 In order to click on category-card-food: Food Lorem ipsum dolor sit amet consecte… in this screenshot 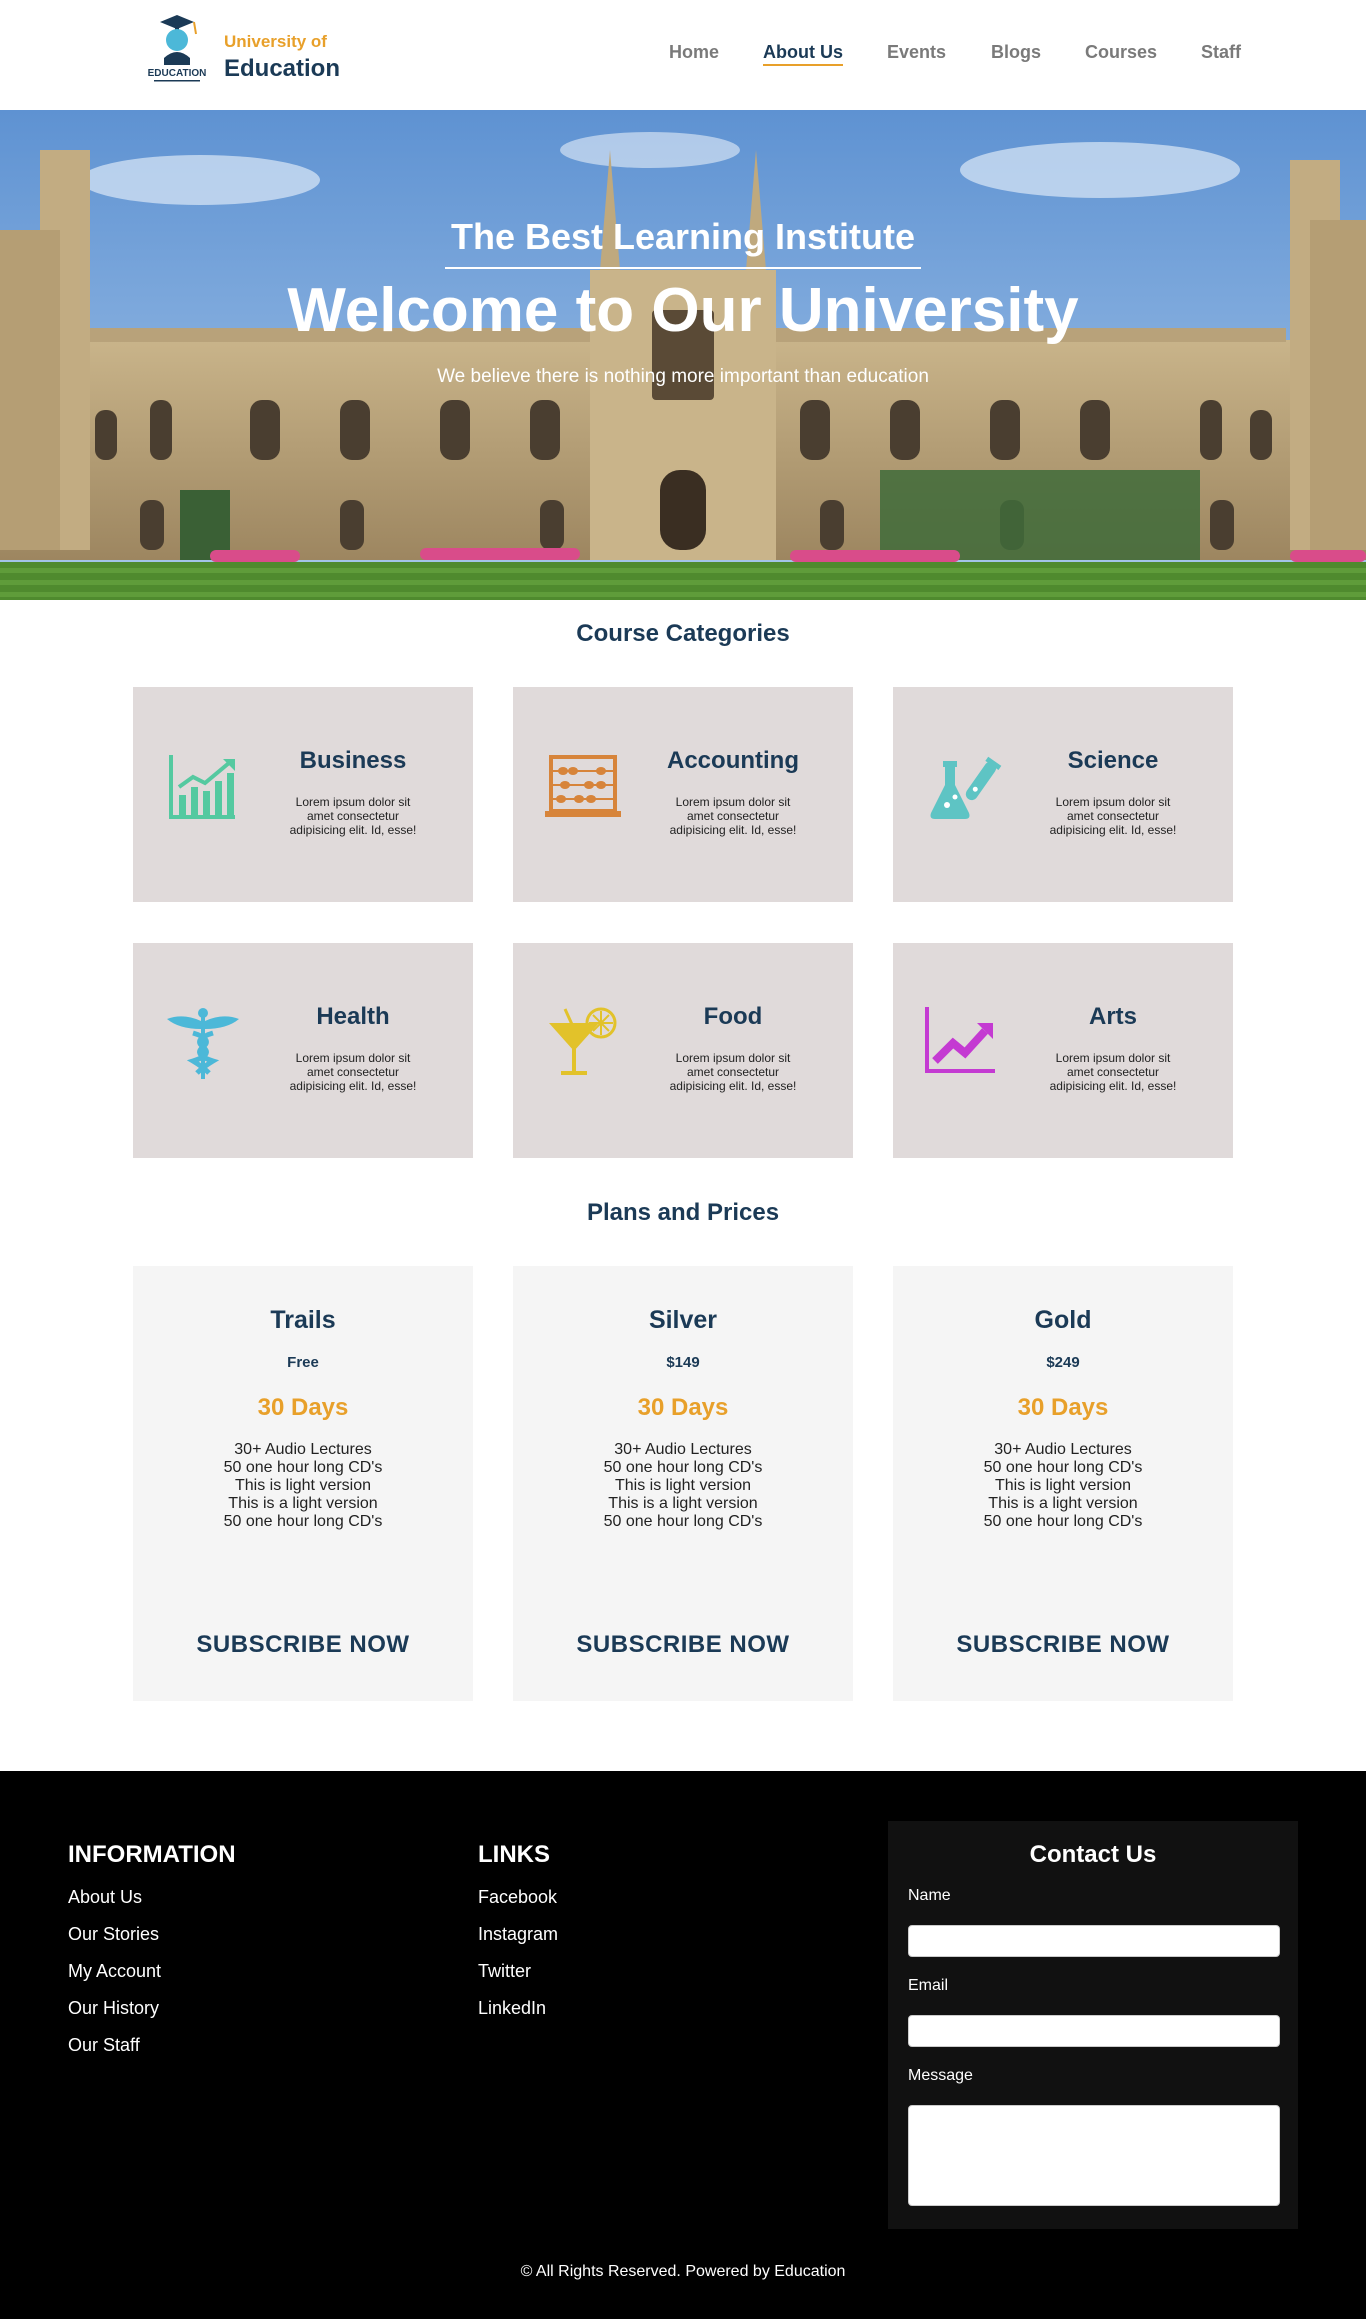, I will do `click(683, 1050)`.